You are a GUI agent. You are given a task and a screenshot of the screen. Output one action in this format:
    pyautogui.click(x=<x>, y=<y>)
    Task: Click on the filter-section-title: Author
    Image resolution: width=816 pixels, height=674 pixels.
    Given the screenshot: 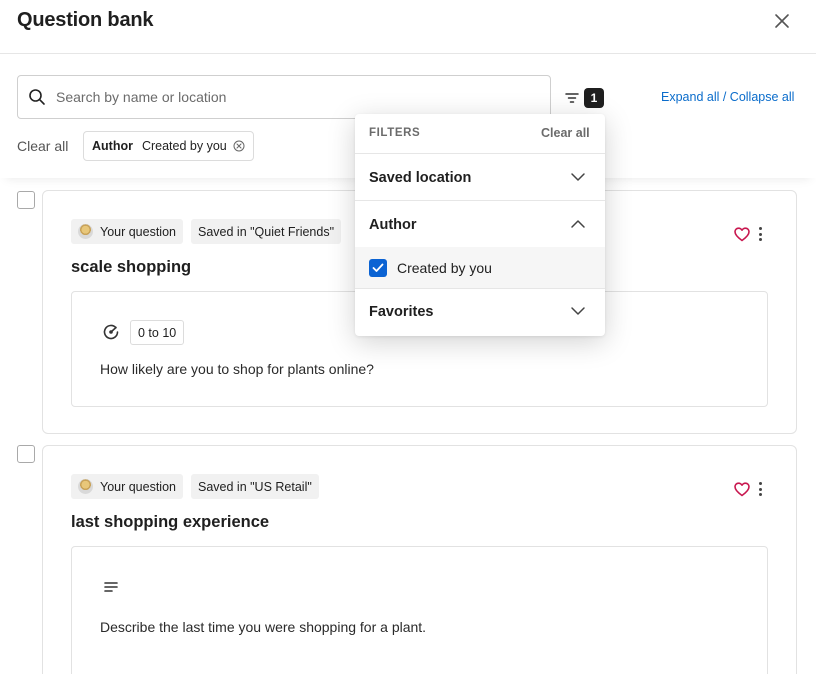 What is the action you would take?
    pyautogui.click(x=393, y=225)
    